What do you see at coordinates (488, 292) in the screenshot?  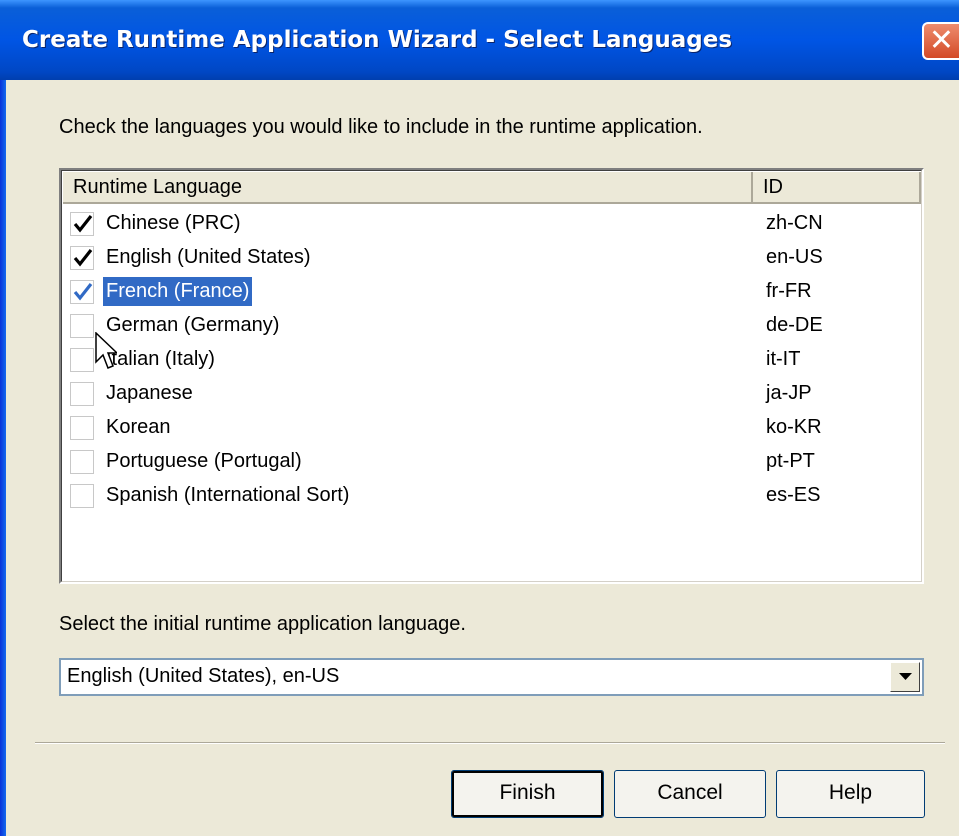 I see `language-row: French (France) fr-FR` at bounding box center [488, 292].